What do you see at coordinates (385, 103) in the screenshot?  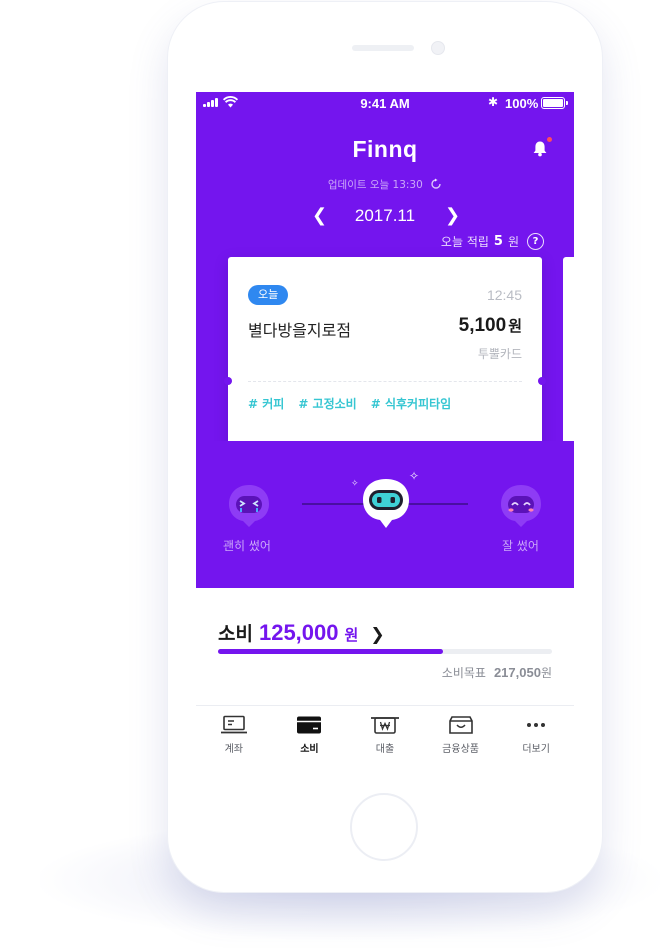 I see `status-bar: 9:41 AM ✱ 100%` at bounding box center [385, 103].